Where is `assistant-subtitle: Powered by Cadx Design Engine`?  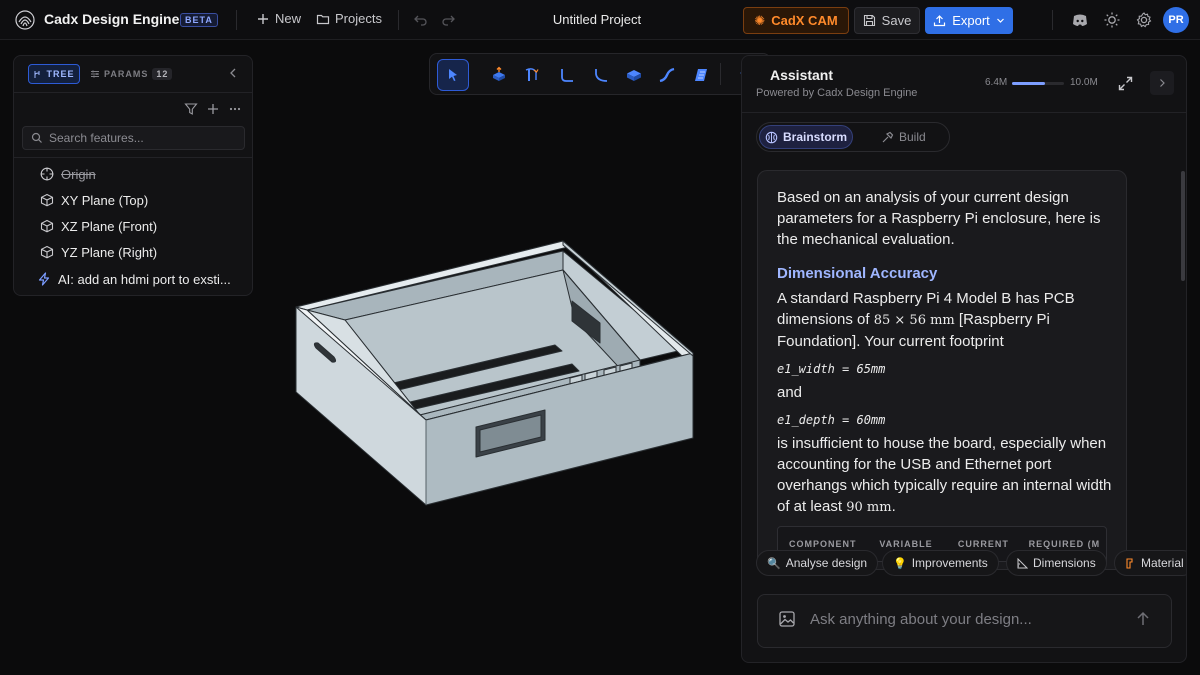
assistant-subtitle: Powered by Cadx Design Engine is located at coordinates (837, 93).